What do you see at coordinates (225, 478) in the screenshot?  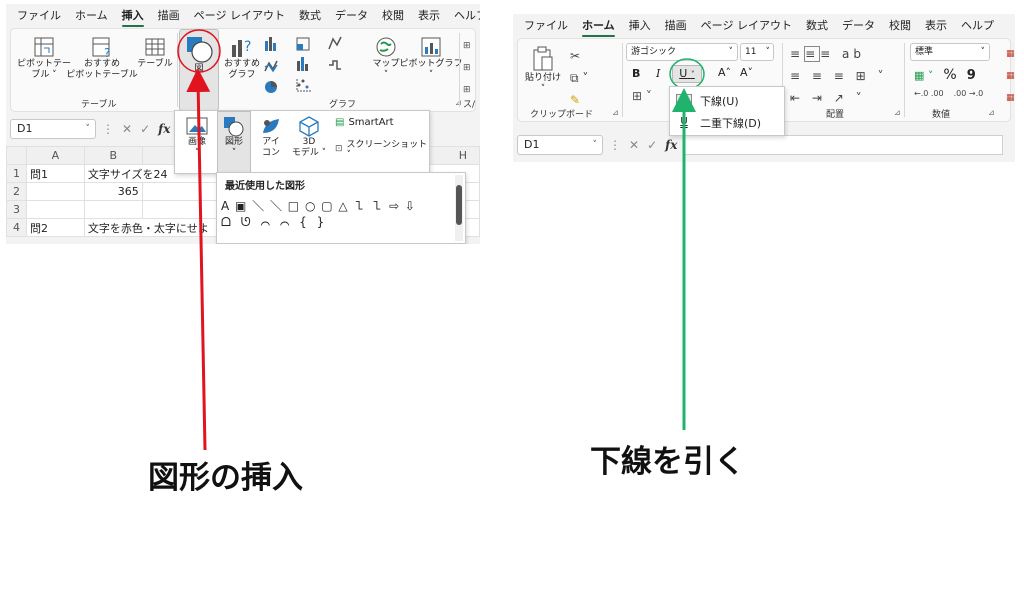 I see `annotation-left: 図形の挿入` at bounding box center [225, 478].